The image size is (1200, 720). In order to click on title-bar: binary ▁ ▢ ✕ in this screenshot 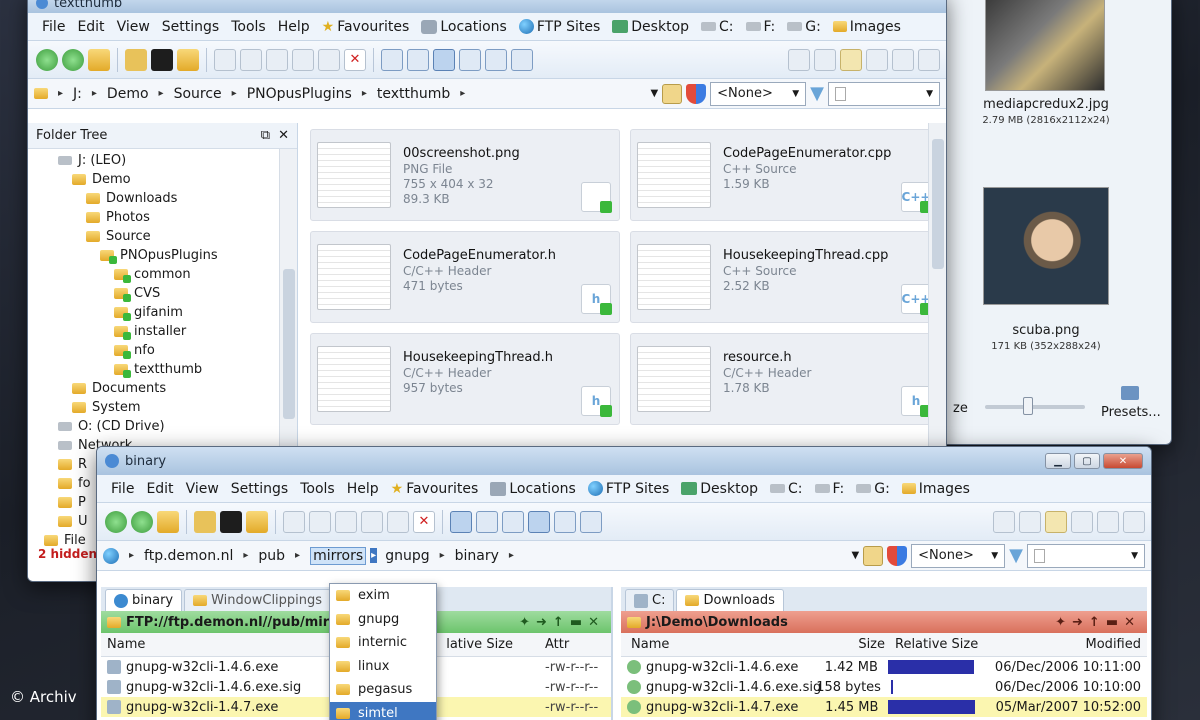, I will do `click(624, 461)`.